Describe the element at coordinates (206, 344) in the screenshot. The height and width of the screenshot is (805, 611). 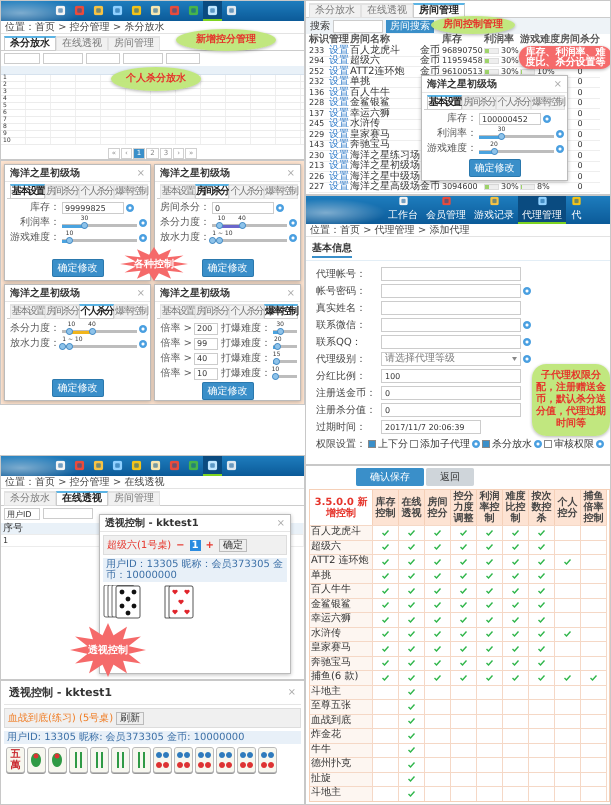
I see `input-field: 99` at that location.